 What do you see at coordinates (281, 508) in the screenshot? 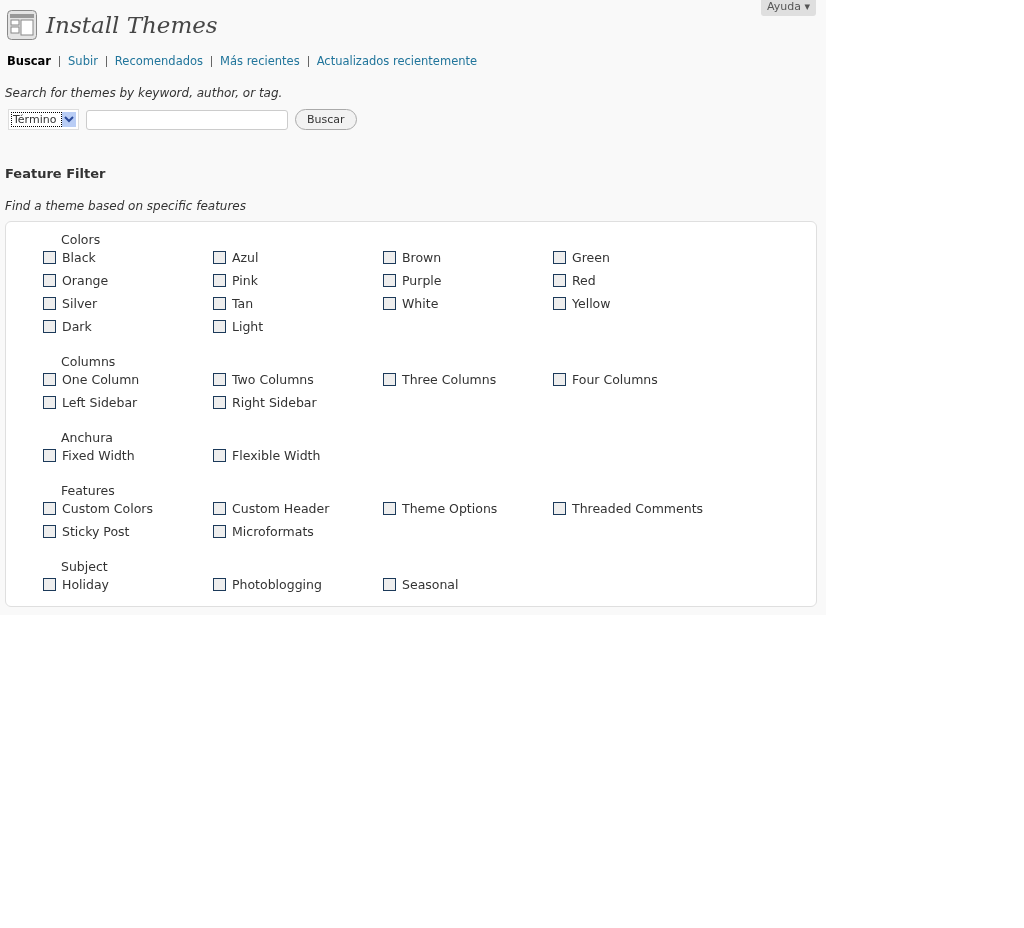
I see `checkbox-label: Custom Header` at bounding box center [281, 508].